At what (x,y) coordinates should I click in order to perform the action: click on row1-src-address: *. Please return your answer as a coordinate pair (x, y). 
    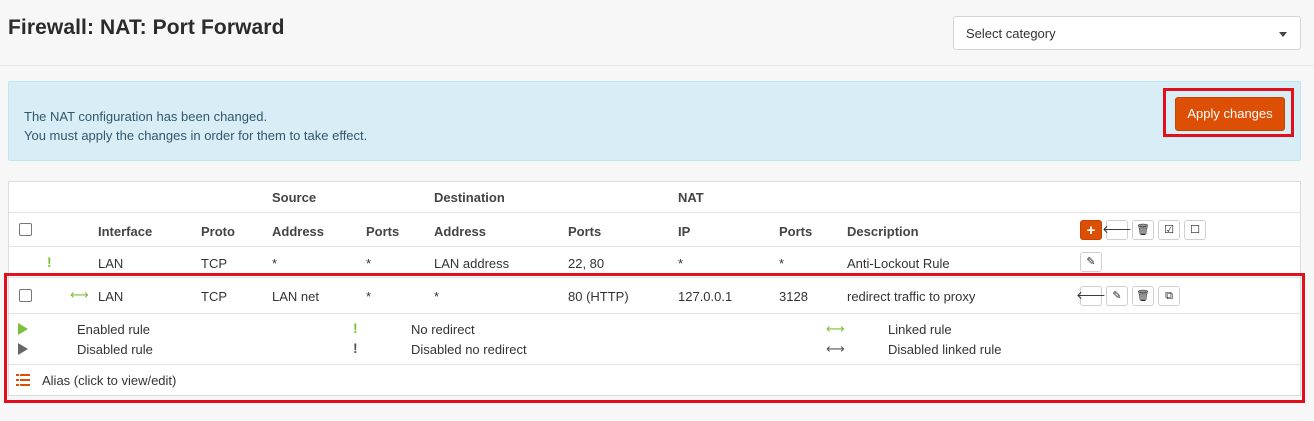
    Looking at the image, I should click on (275, 263).